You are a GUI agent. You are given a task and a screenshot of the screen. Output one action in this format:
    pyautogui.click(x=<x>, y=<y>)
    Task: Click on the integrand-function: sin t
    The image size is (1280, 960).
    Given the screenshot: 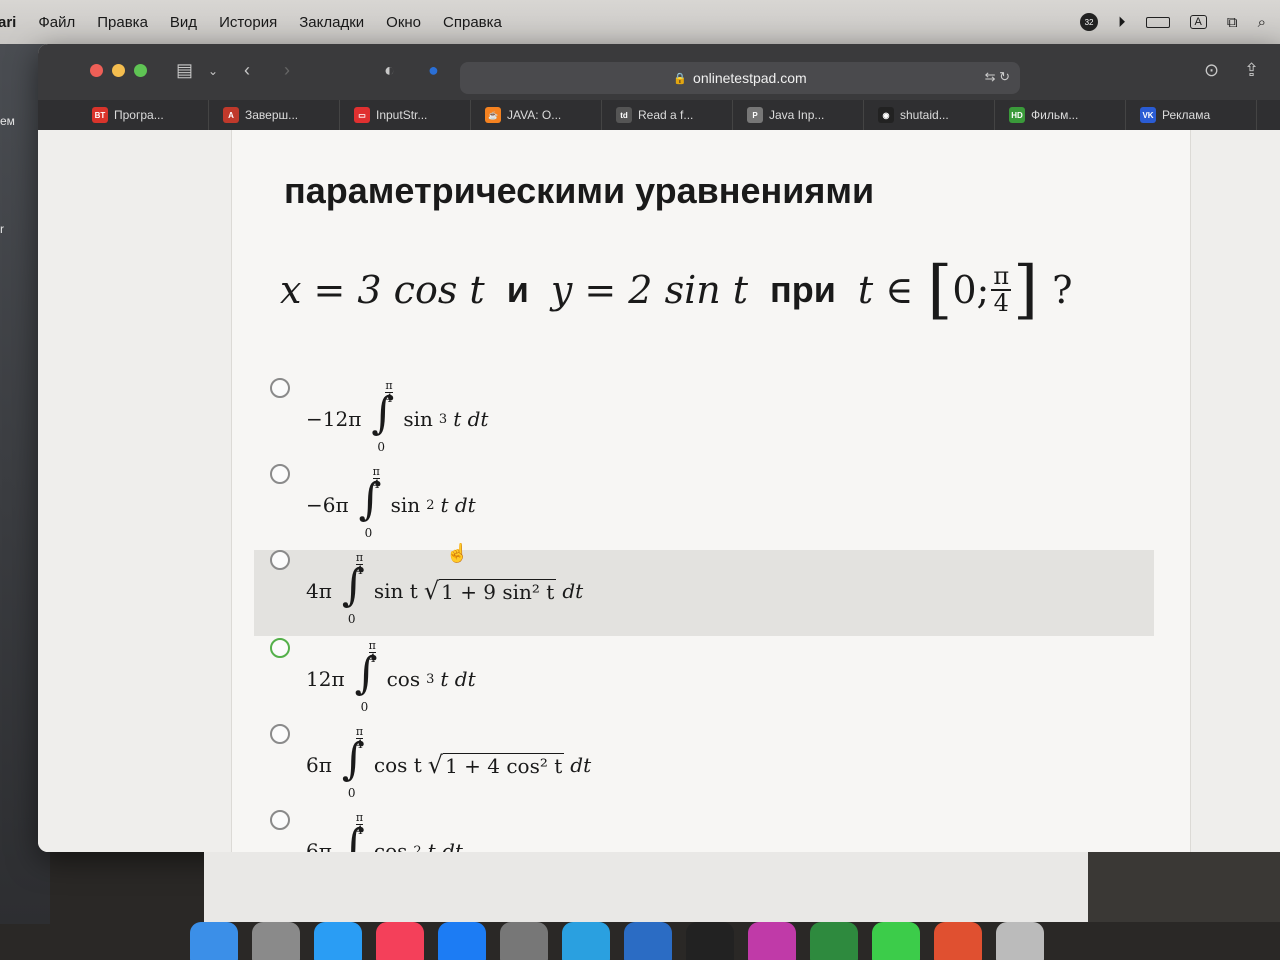 What is the action you would take?
    pyautogui.click(x=395, y=591)
    